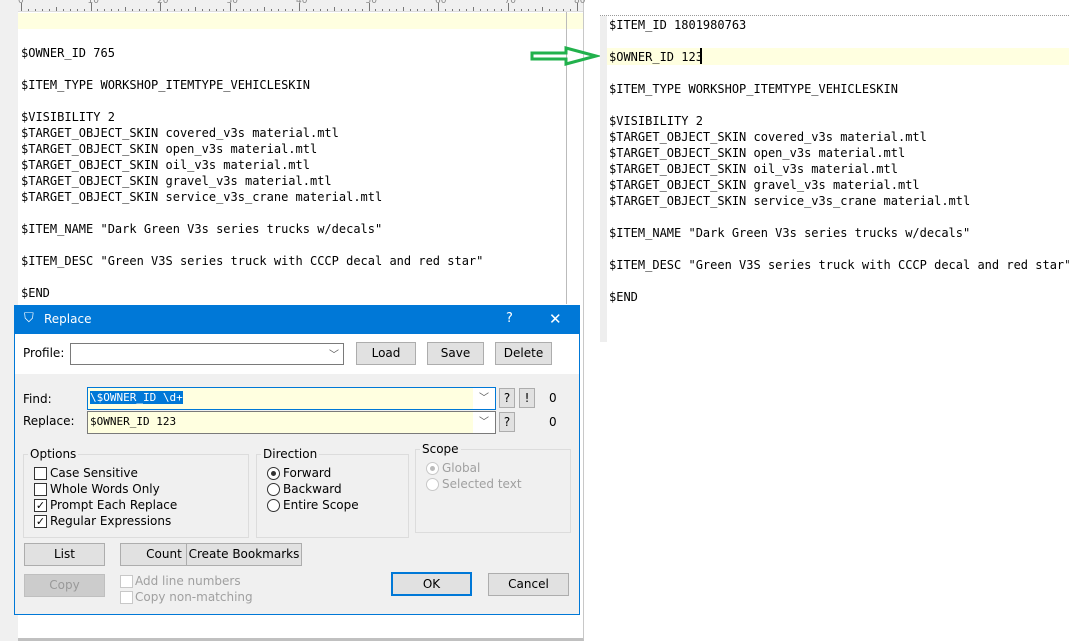 This screenshot has width=1069, height=643. I want to click on find-input: \$OWNER_ID \d+ ﹀, so click(291, 398).